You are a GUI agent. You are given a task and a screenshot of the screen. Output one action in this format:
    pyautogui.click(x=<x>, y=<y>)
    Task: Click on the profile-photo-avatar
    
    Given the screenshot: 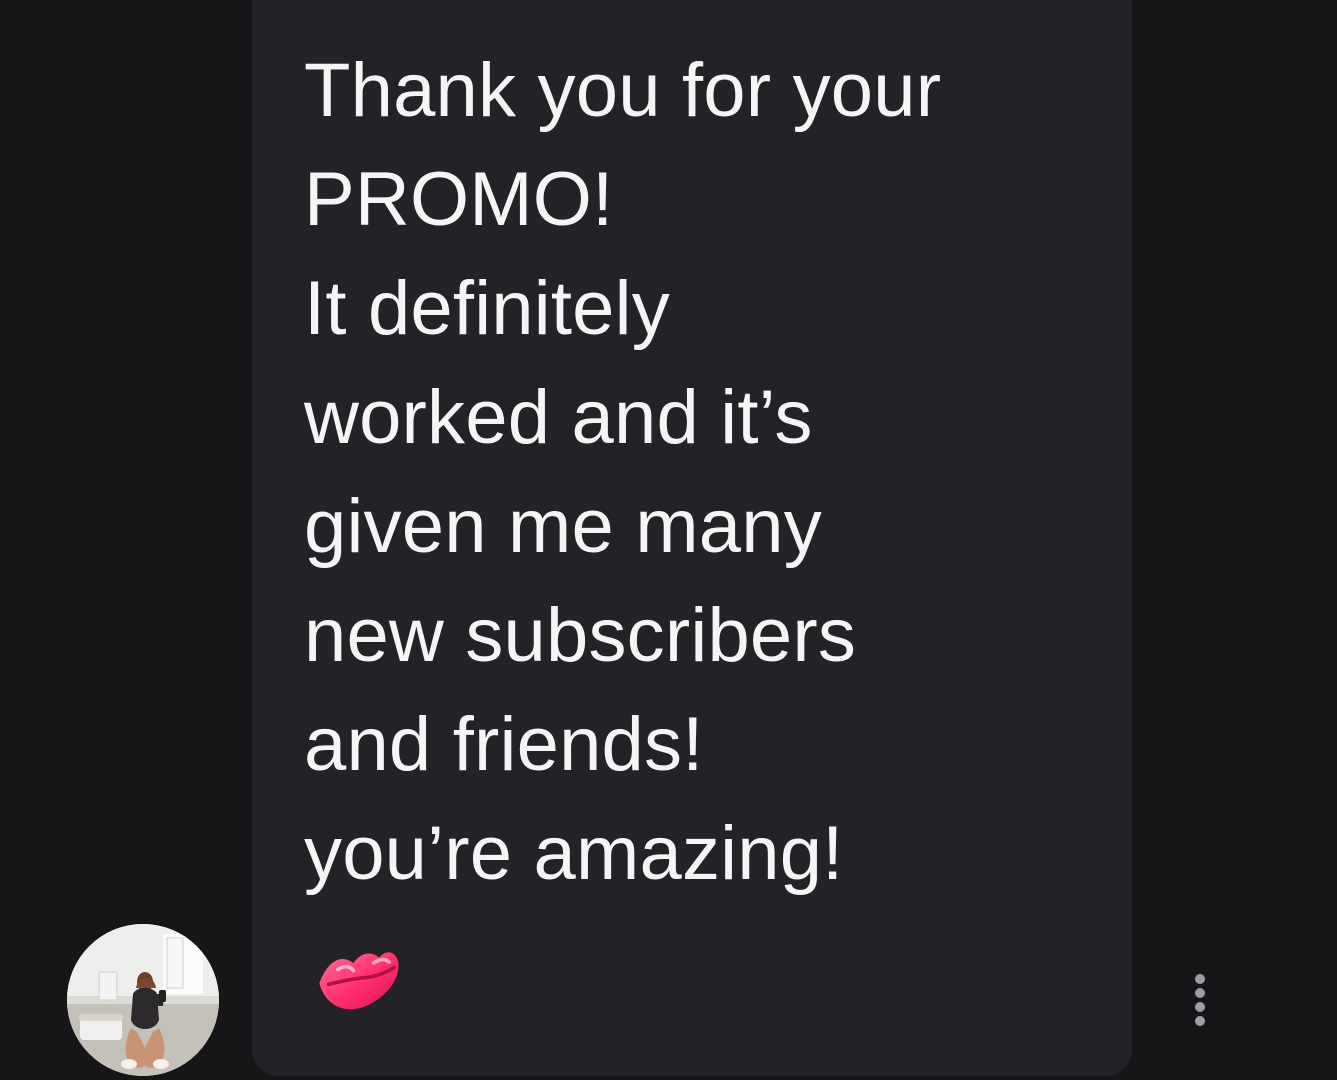 What is the action you would take?
    pyautogui.click(x=143, y=1000)
    